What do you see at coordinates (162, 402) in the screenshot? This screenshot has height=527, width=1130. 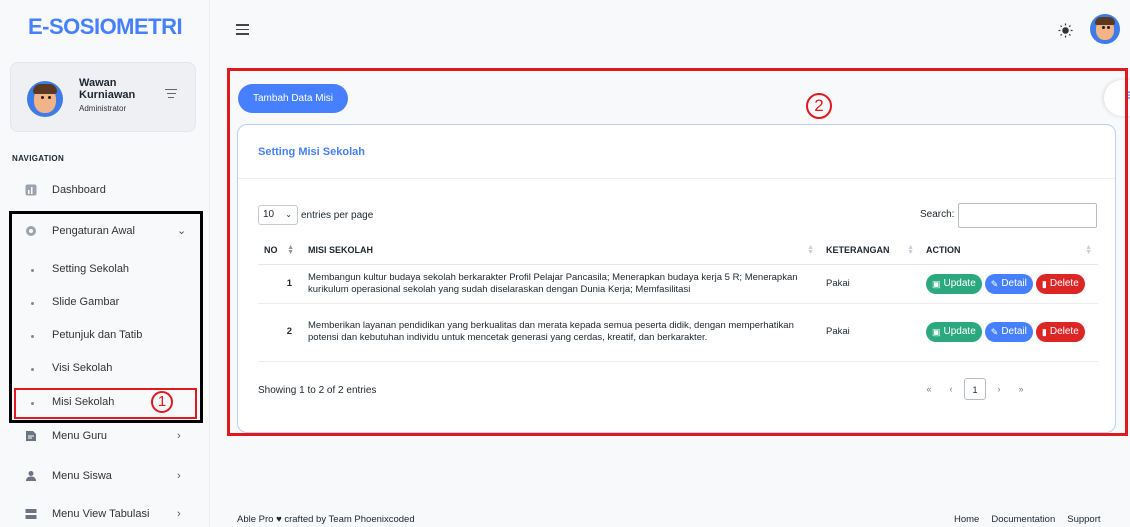 I see `annotation-marker-1: 1` at bounding box center [162, 402].